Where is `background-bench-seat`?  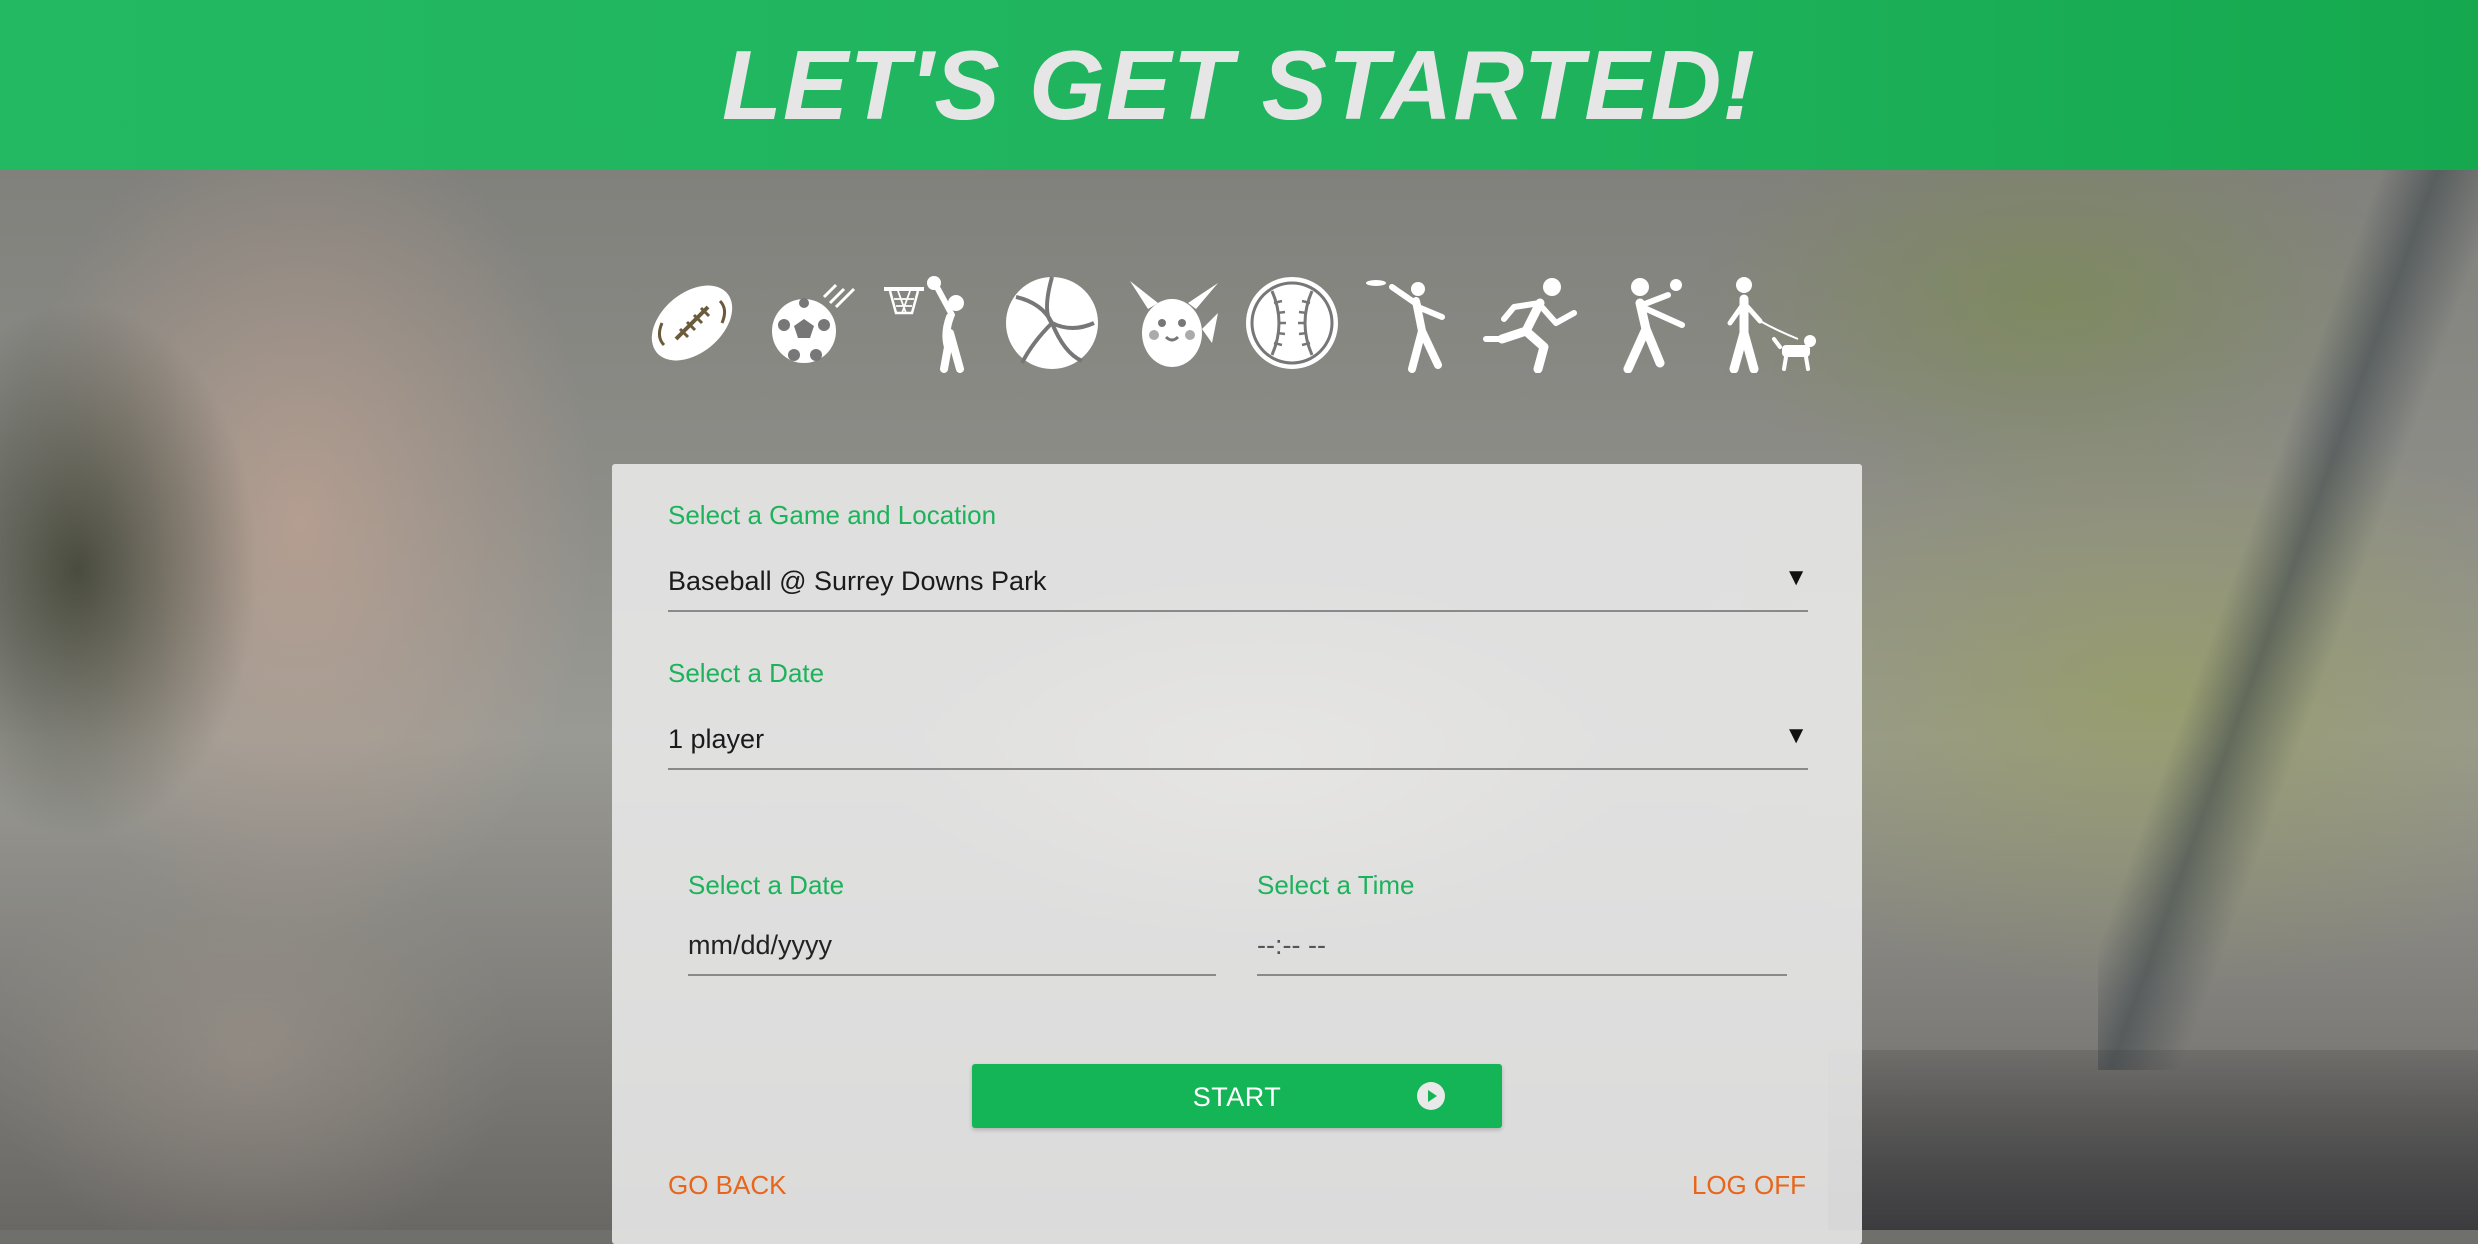
background-bench-seat is located at coordinates (2153, 1140).